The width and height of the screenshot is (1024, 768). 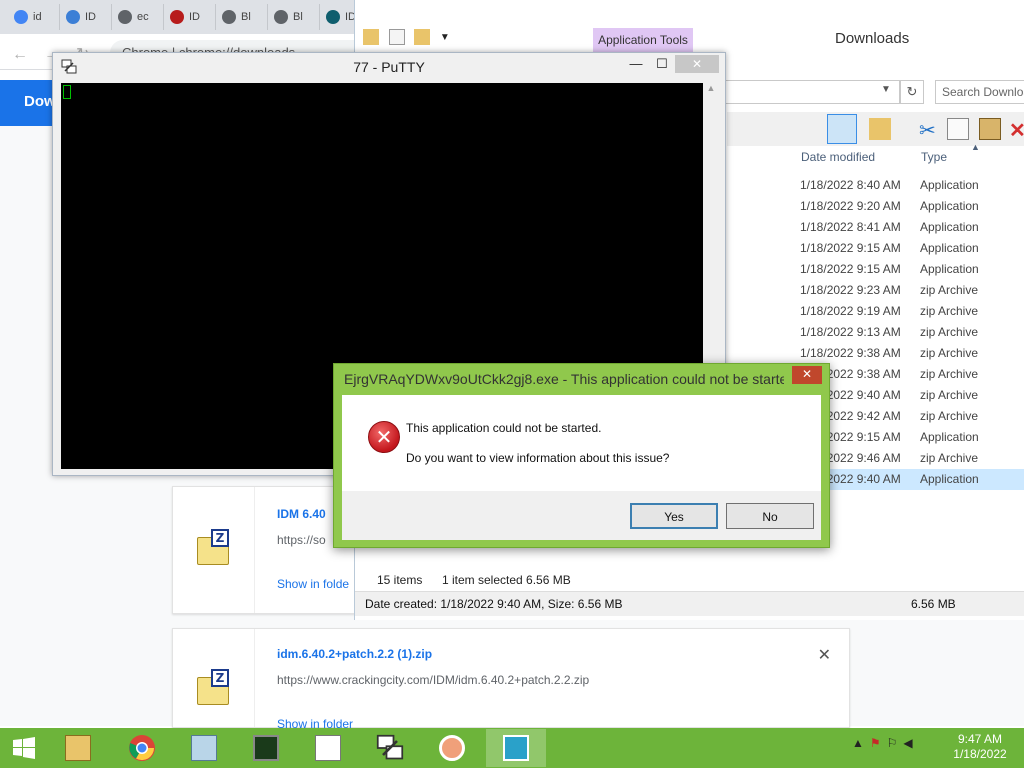 I want to click on file-row: 1/18/2022 8:40 AM Application, so click(x=912, y=185).